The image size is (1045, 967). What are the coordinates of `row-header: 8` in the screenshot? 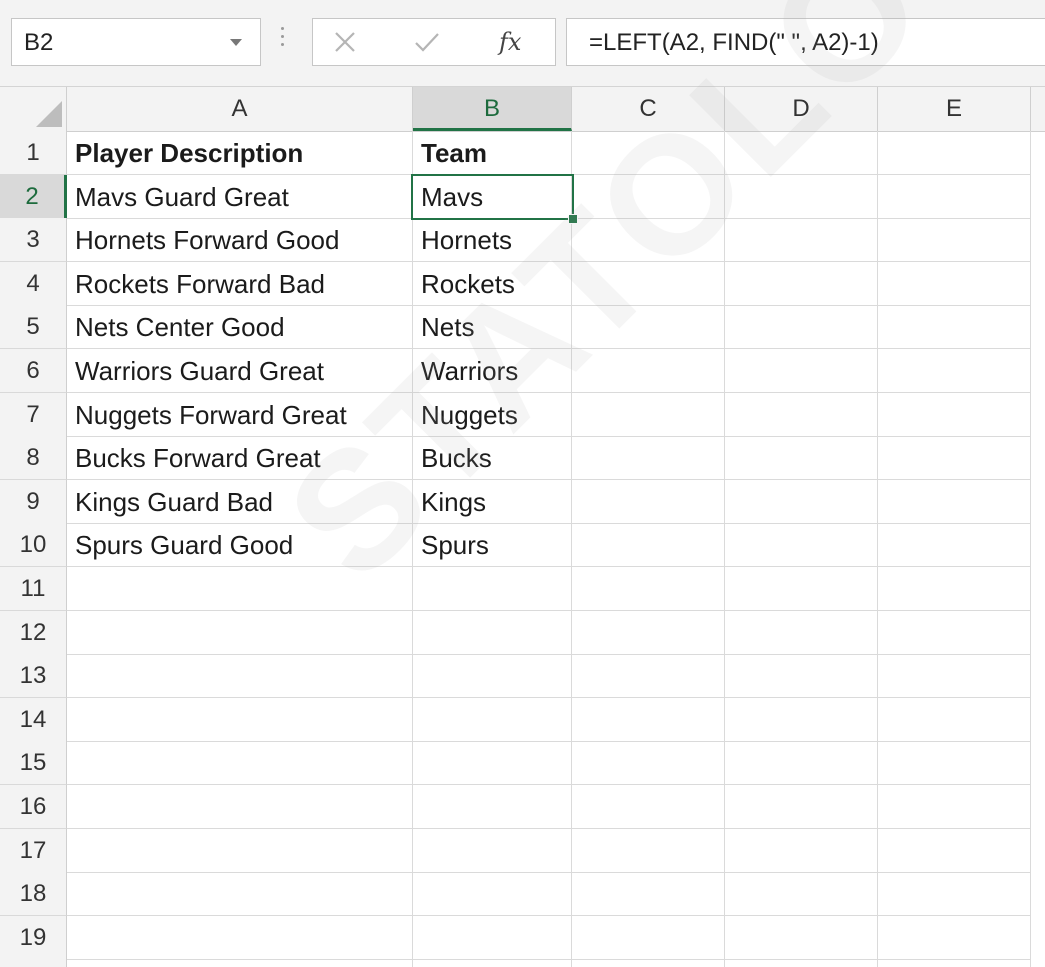 It's located at (33, 458).